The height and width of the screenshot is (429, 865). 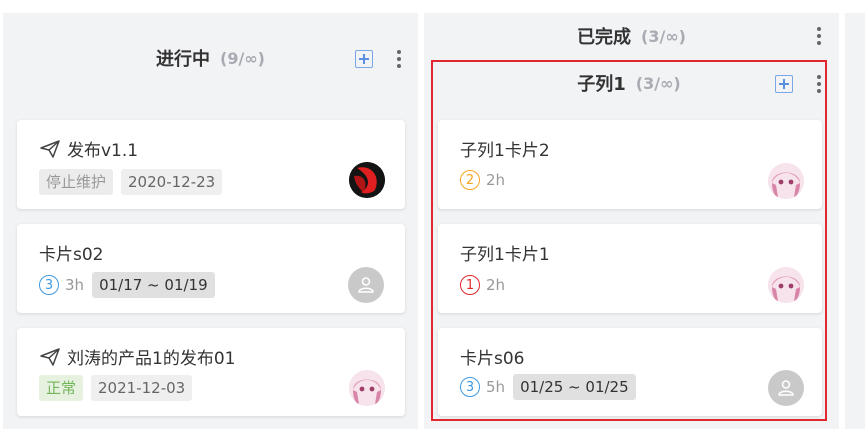 I want to click on card: 子列1卡片1 1 2h, so click(x=630, y=268).